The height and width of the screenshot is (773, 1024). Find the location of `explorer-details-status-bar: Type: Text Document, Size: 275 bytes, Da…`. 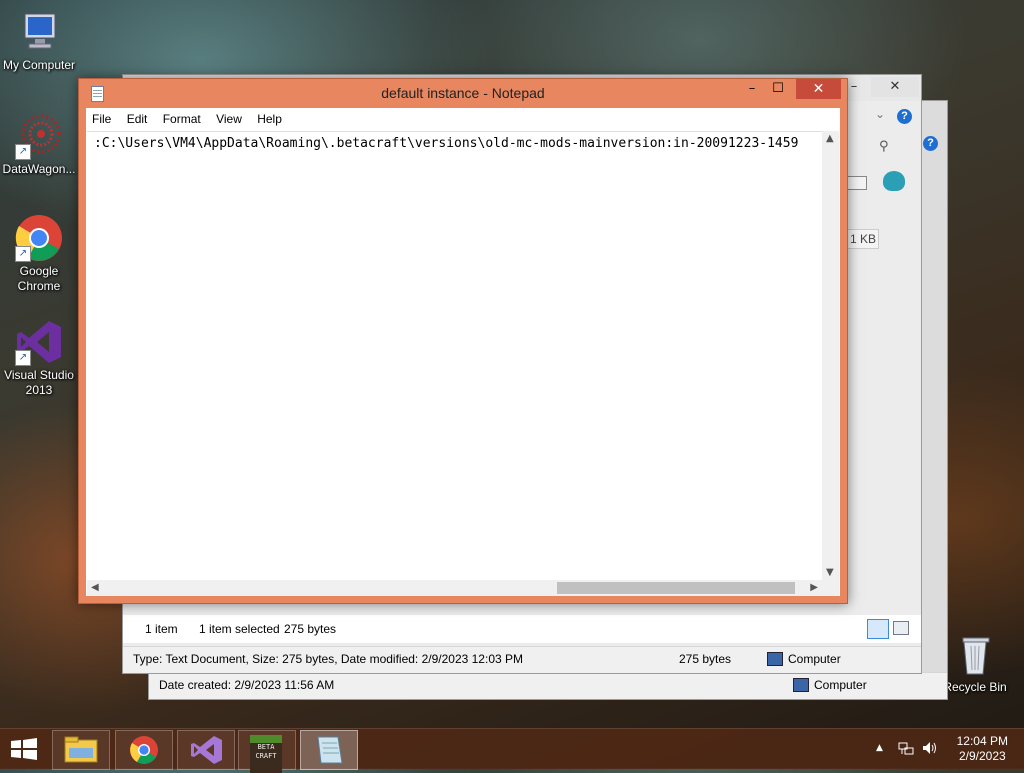

explorer-details-status-bar: Type: Text Document, Size: 275 bytes, Da… is located at coordinates (522, 659).